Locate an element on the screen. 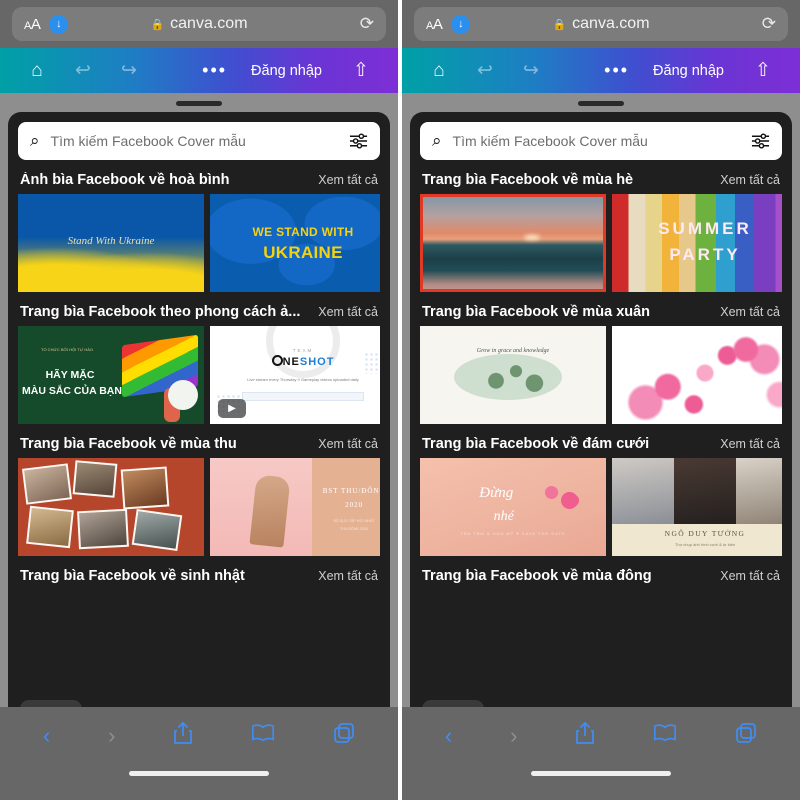  play-icon: ▶ is located at coordinates (232, 408).